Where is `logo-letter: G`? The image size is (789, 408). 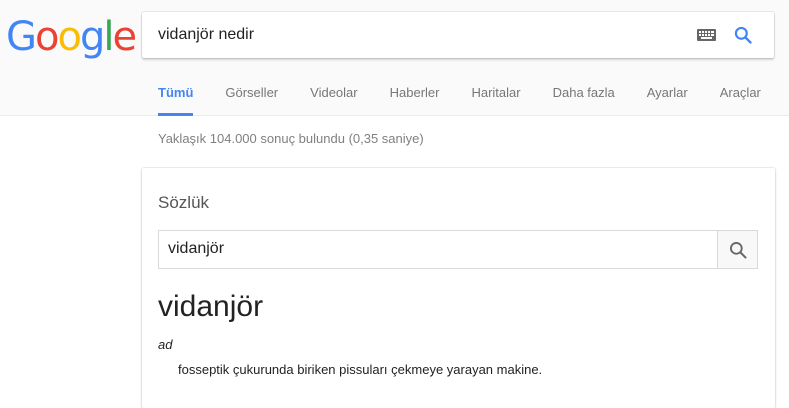 logo-letter: G is located at coordinates (21, 37).